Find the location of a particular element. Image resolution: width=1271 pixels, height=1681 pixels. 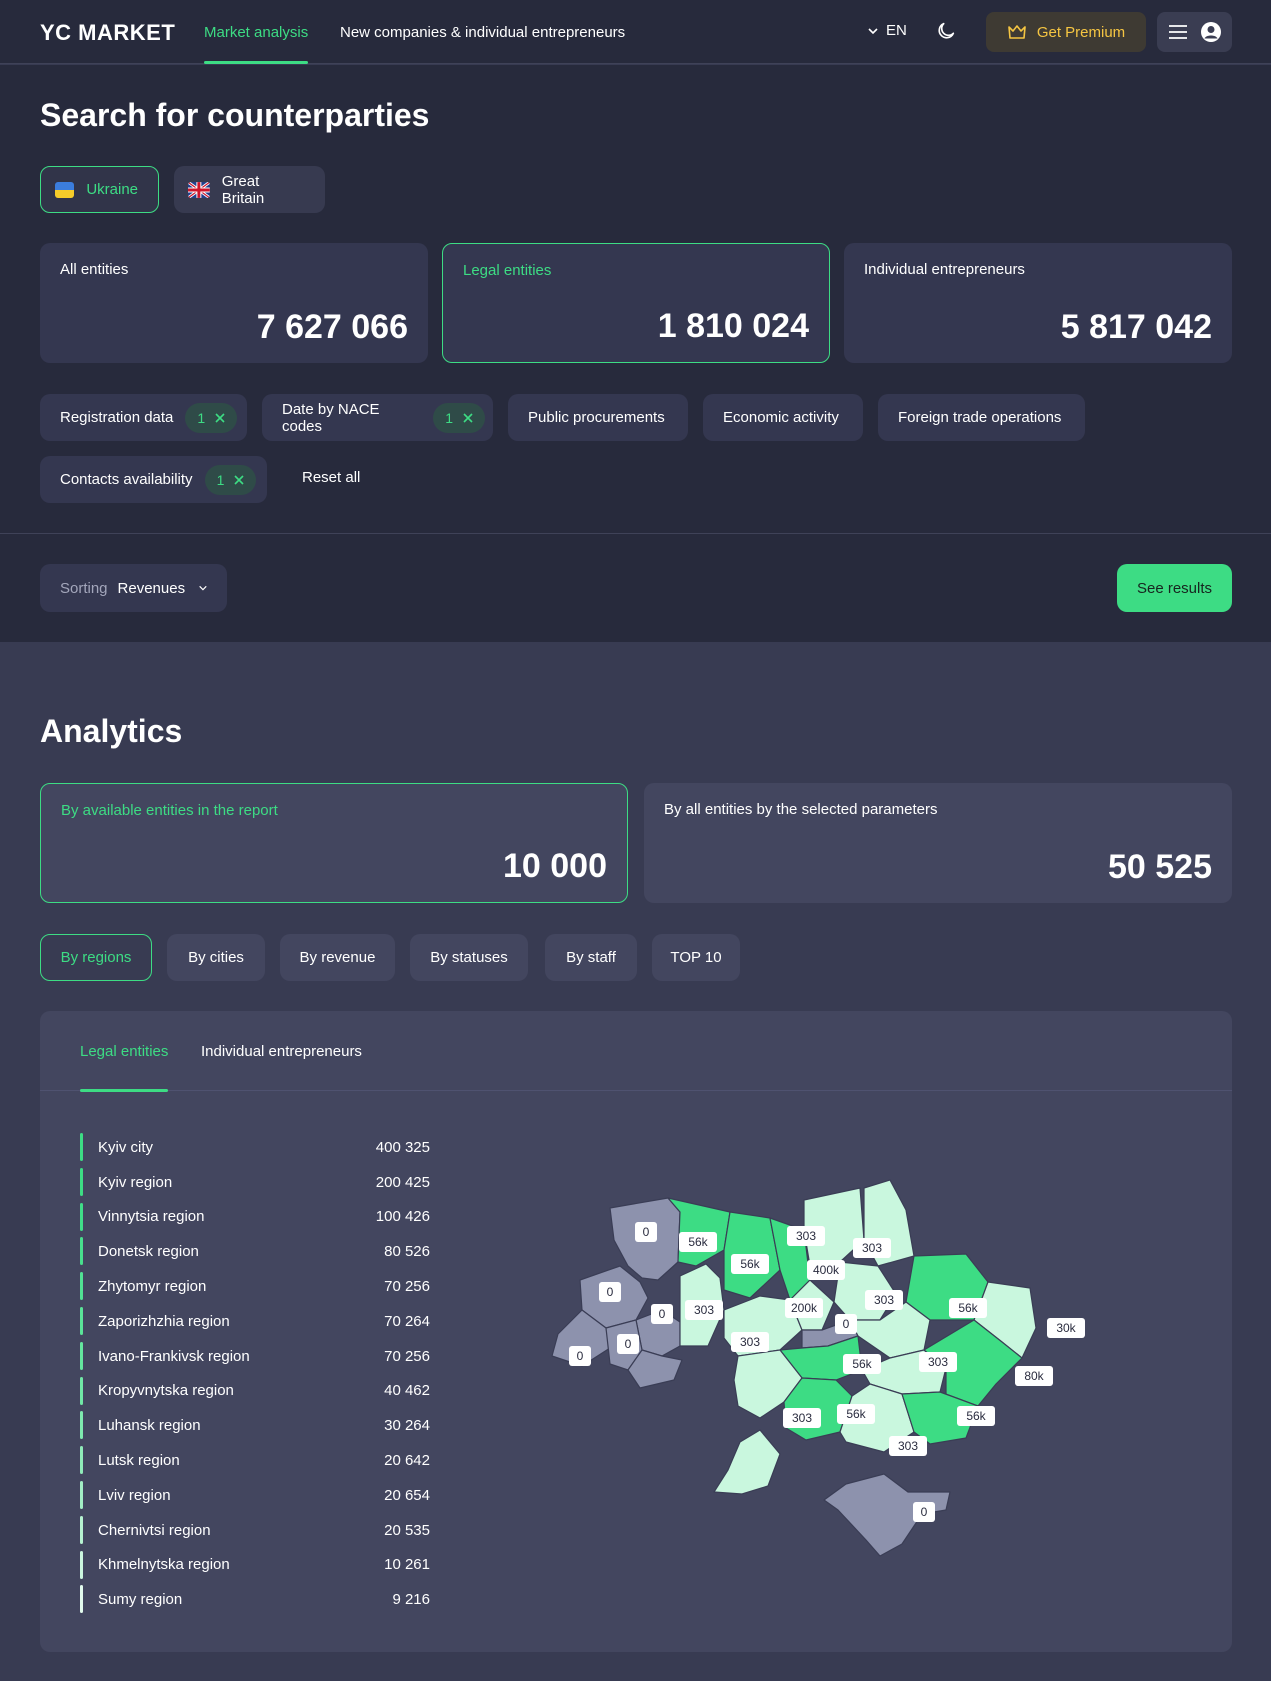

tab-by-staff: By staff is located at coordinates (591, 957).